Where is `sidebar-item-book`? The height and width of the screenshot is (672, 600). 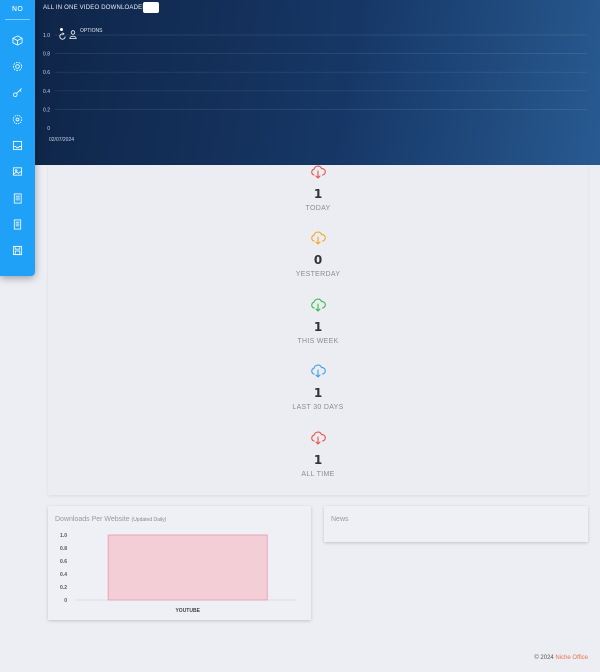
sidebar-item-book is located at coordinates (17, 198).